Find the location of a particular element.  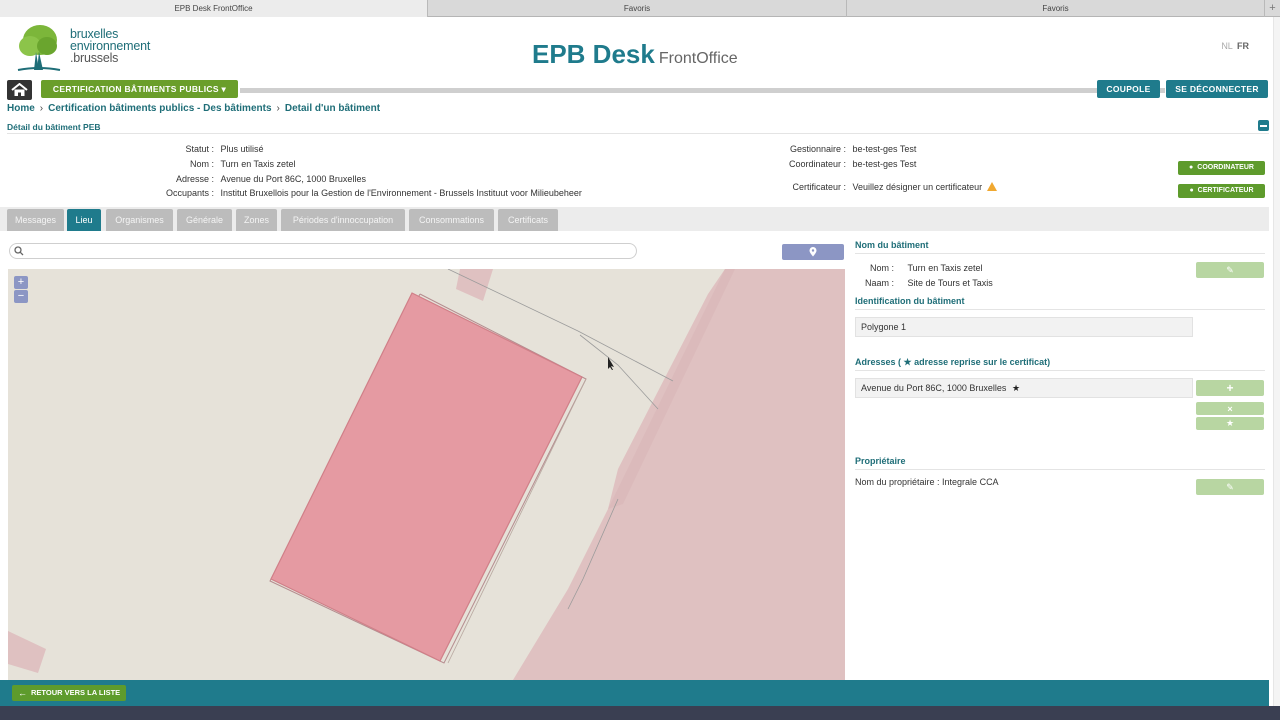

map-marker-icon is located at coordinates (813, 252).